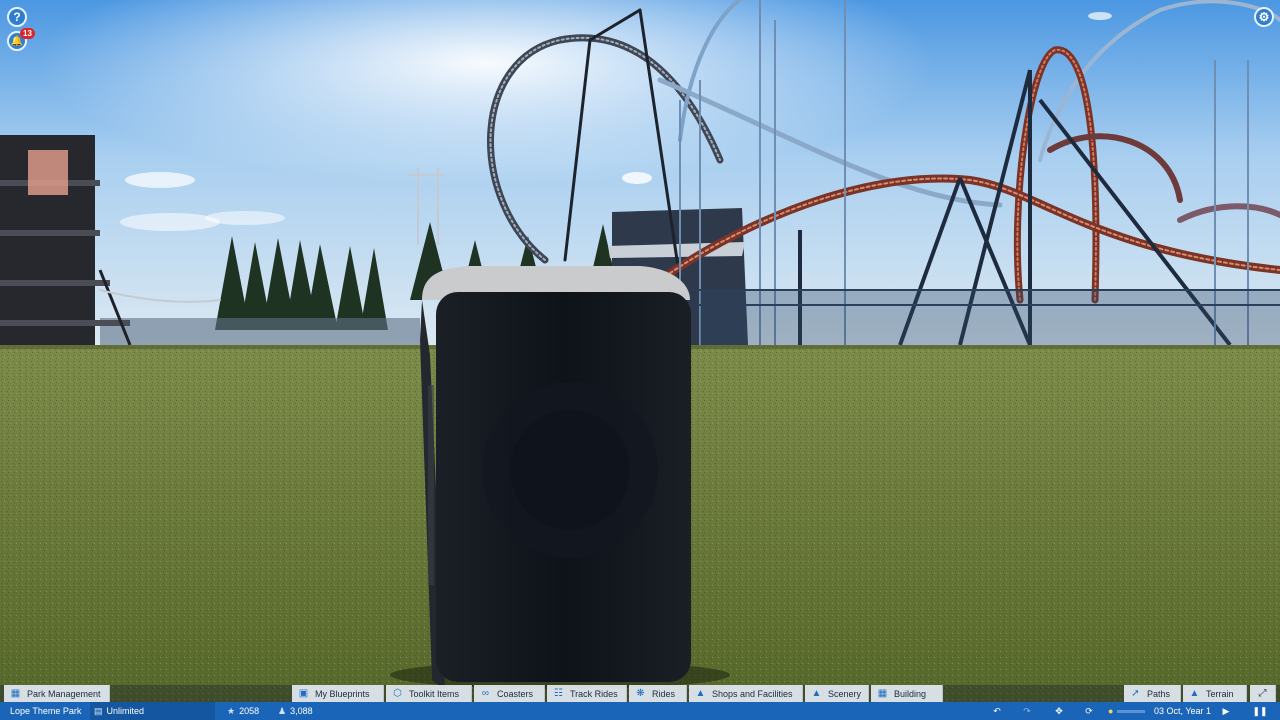 The image size is (1280, 720). What do you see at coordinates (515, 693) in the screenshot?
I see `coasters-label: Coasters` at bounding box center [515, 693].